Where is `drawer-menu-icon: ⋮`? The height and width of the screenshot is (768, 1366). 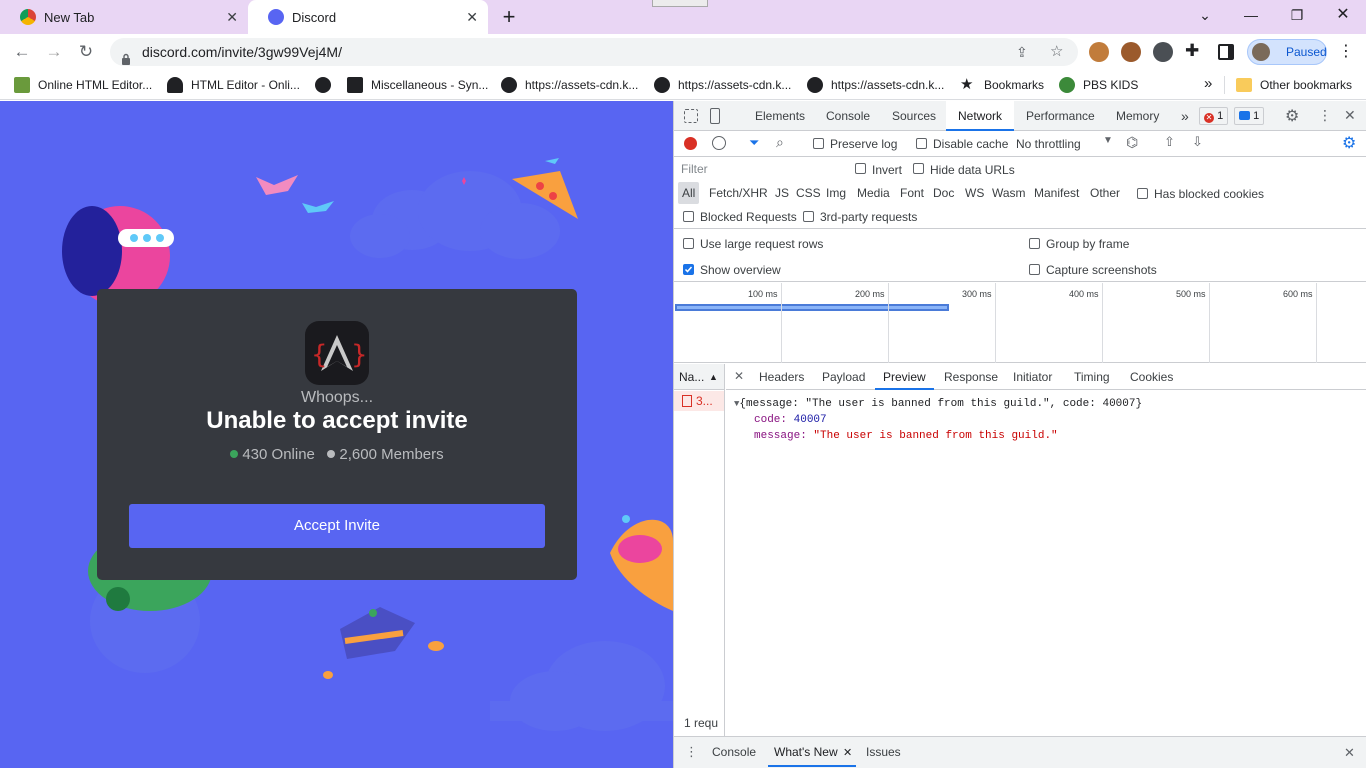
drawer-menu-icon: ⋮ is located at coordinates (691, 752).